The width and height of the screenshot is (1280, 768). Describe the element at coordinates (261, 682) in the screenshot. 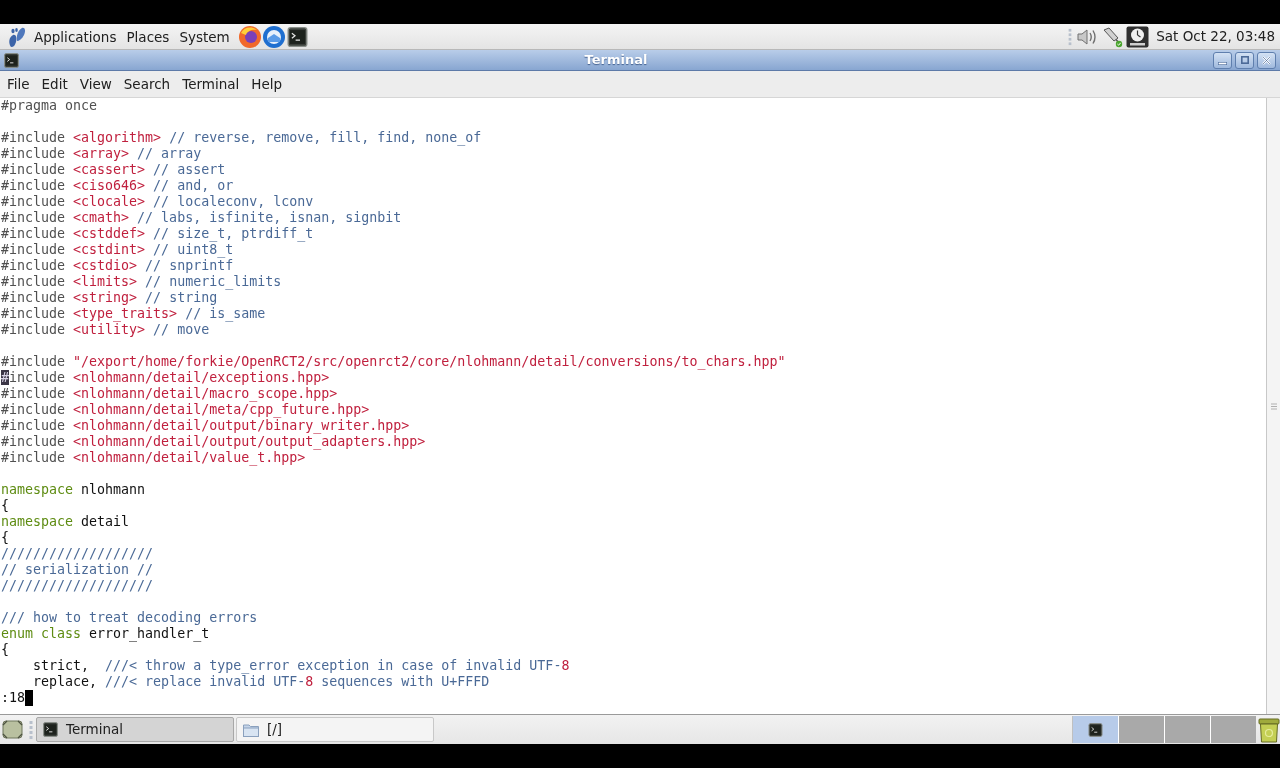

I see `code-line: replace, ///< replace invalid UTF-8 sequences with U+FFFD` at that location.